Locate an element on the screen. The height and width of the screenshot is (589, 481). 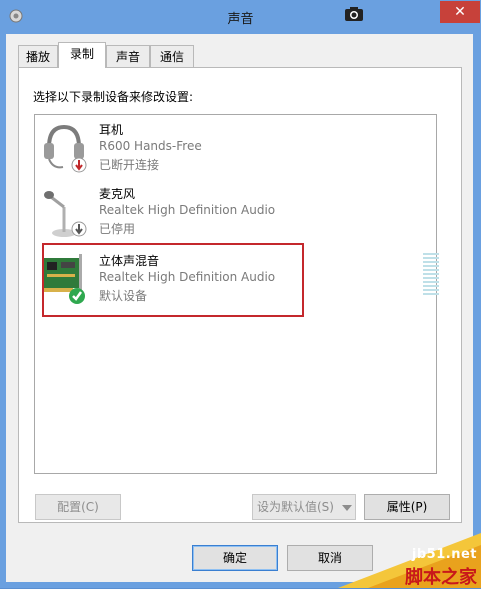
ok-button: 确定 is located at coordinates (235, 558).